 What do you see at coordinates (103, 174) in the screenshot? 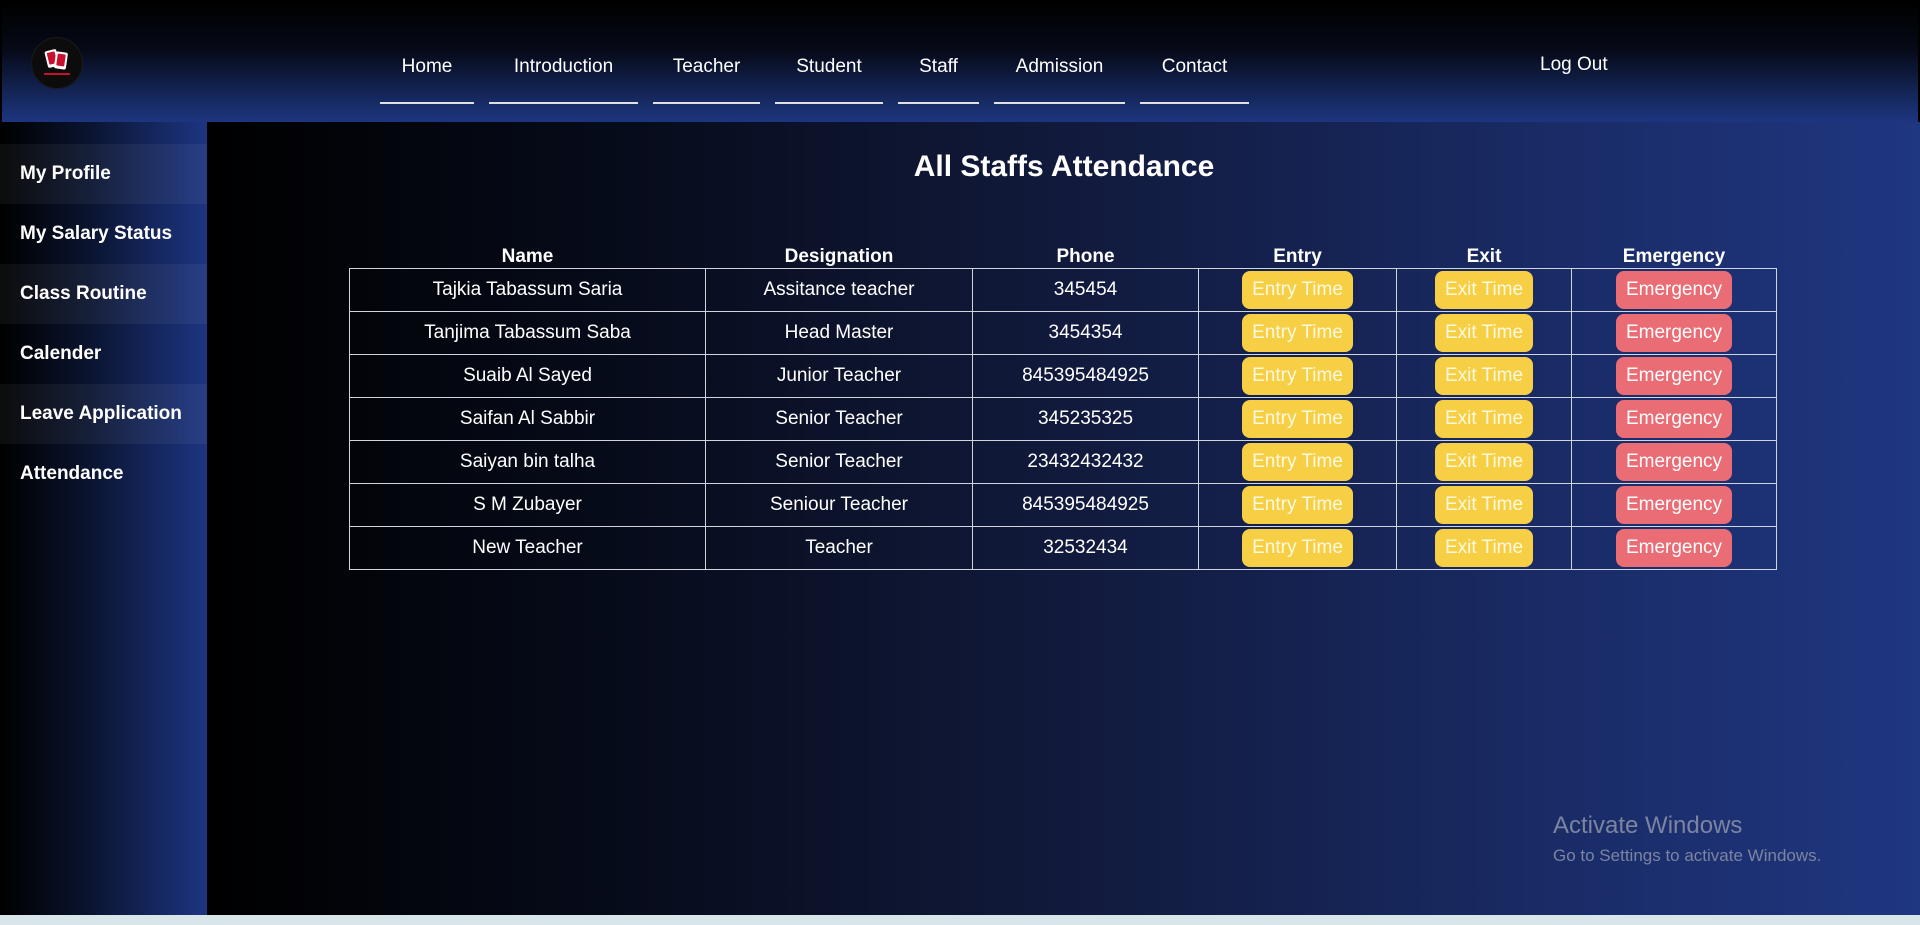
I see `sidebar-item-my-profile: My Profile` at bounding box center [103, 174].